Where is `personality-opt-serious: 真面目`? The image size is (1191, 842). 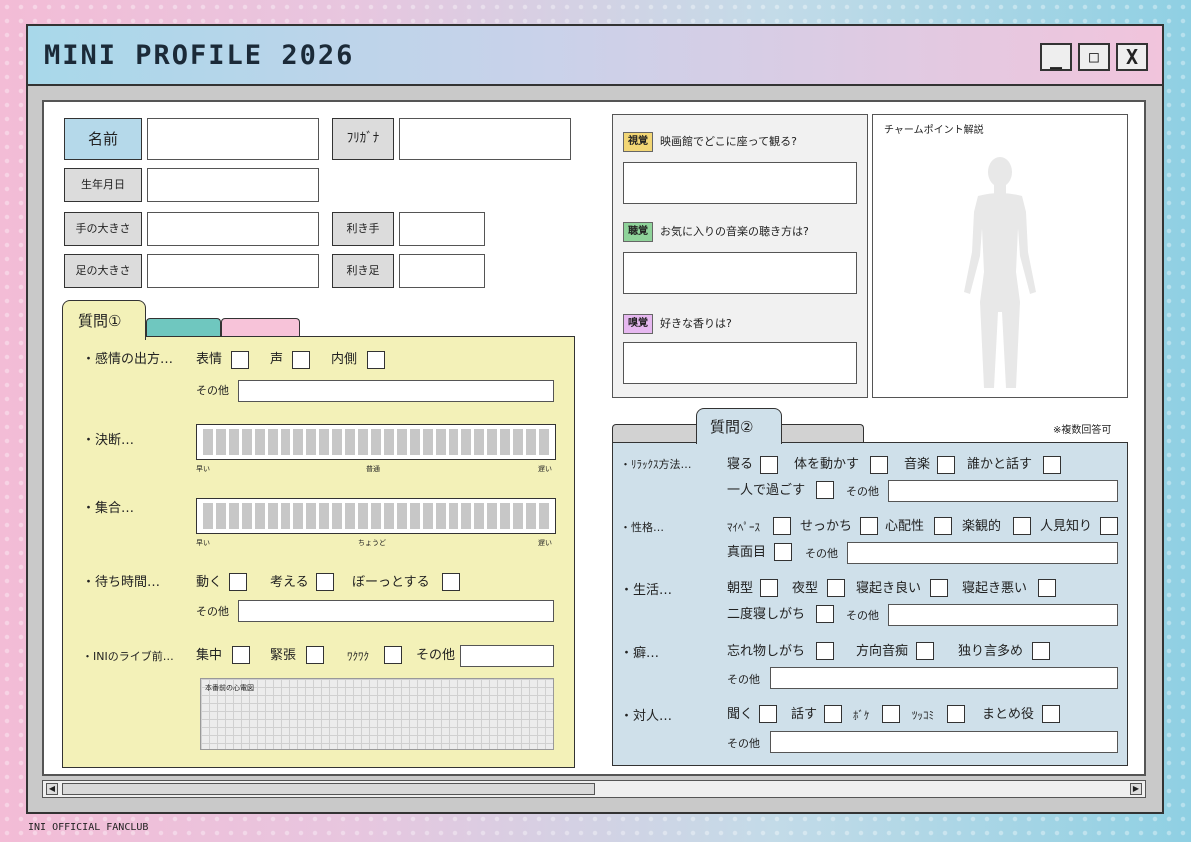 personality-opt-serious: 真面目 is located at coordinates (747, 552).